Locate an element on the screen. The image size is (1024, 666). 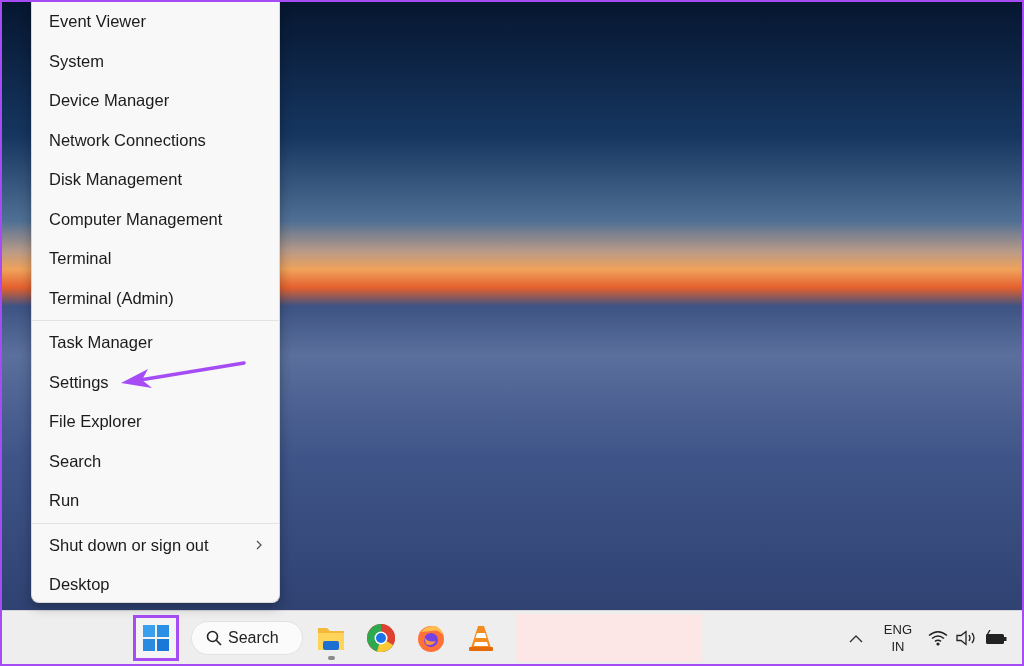
menu-item: File Explorer is located at coordinates (155, 422).